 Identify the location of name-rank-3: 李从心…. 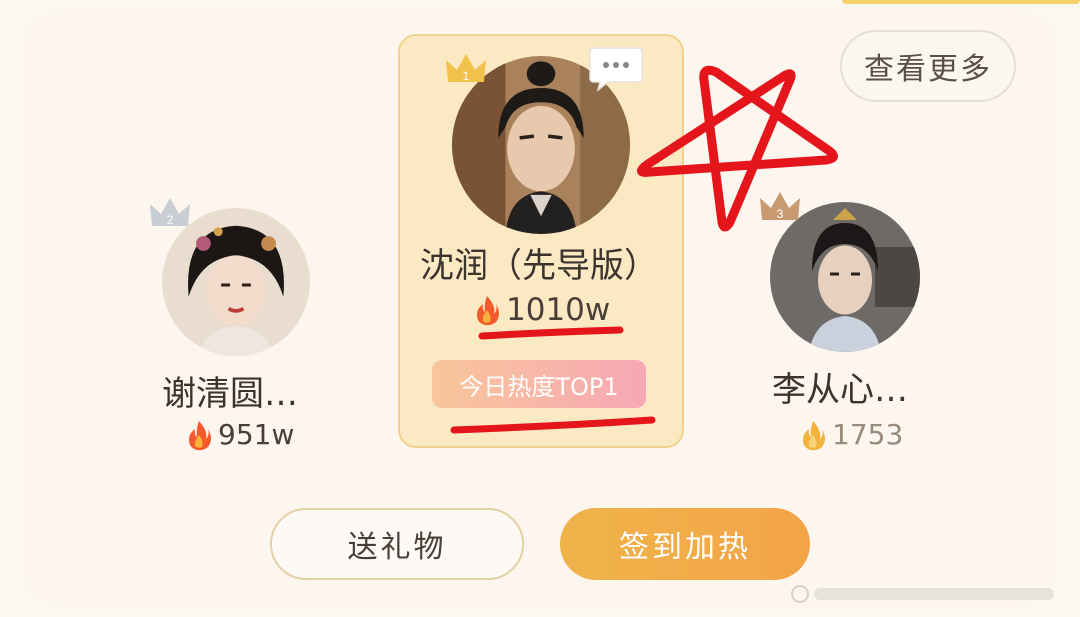
(840, 386).